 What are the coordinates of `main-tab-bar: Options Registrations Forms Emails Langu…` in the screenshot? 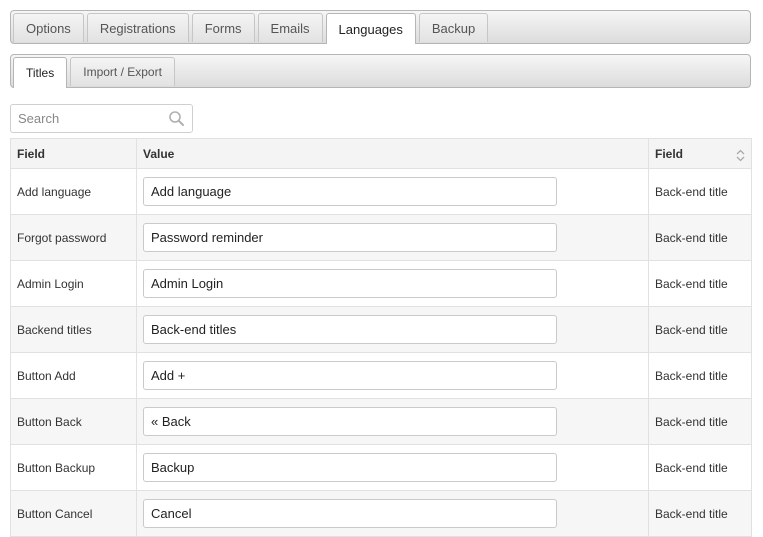 It's located at (380, 27).